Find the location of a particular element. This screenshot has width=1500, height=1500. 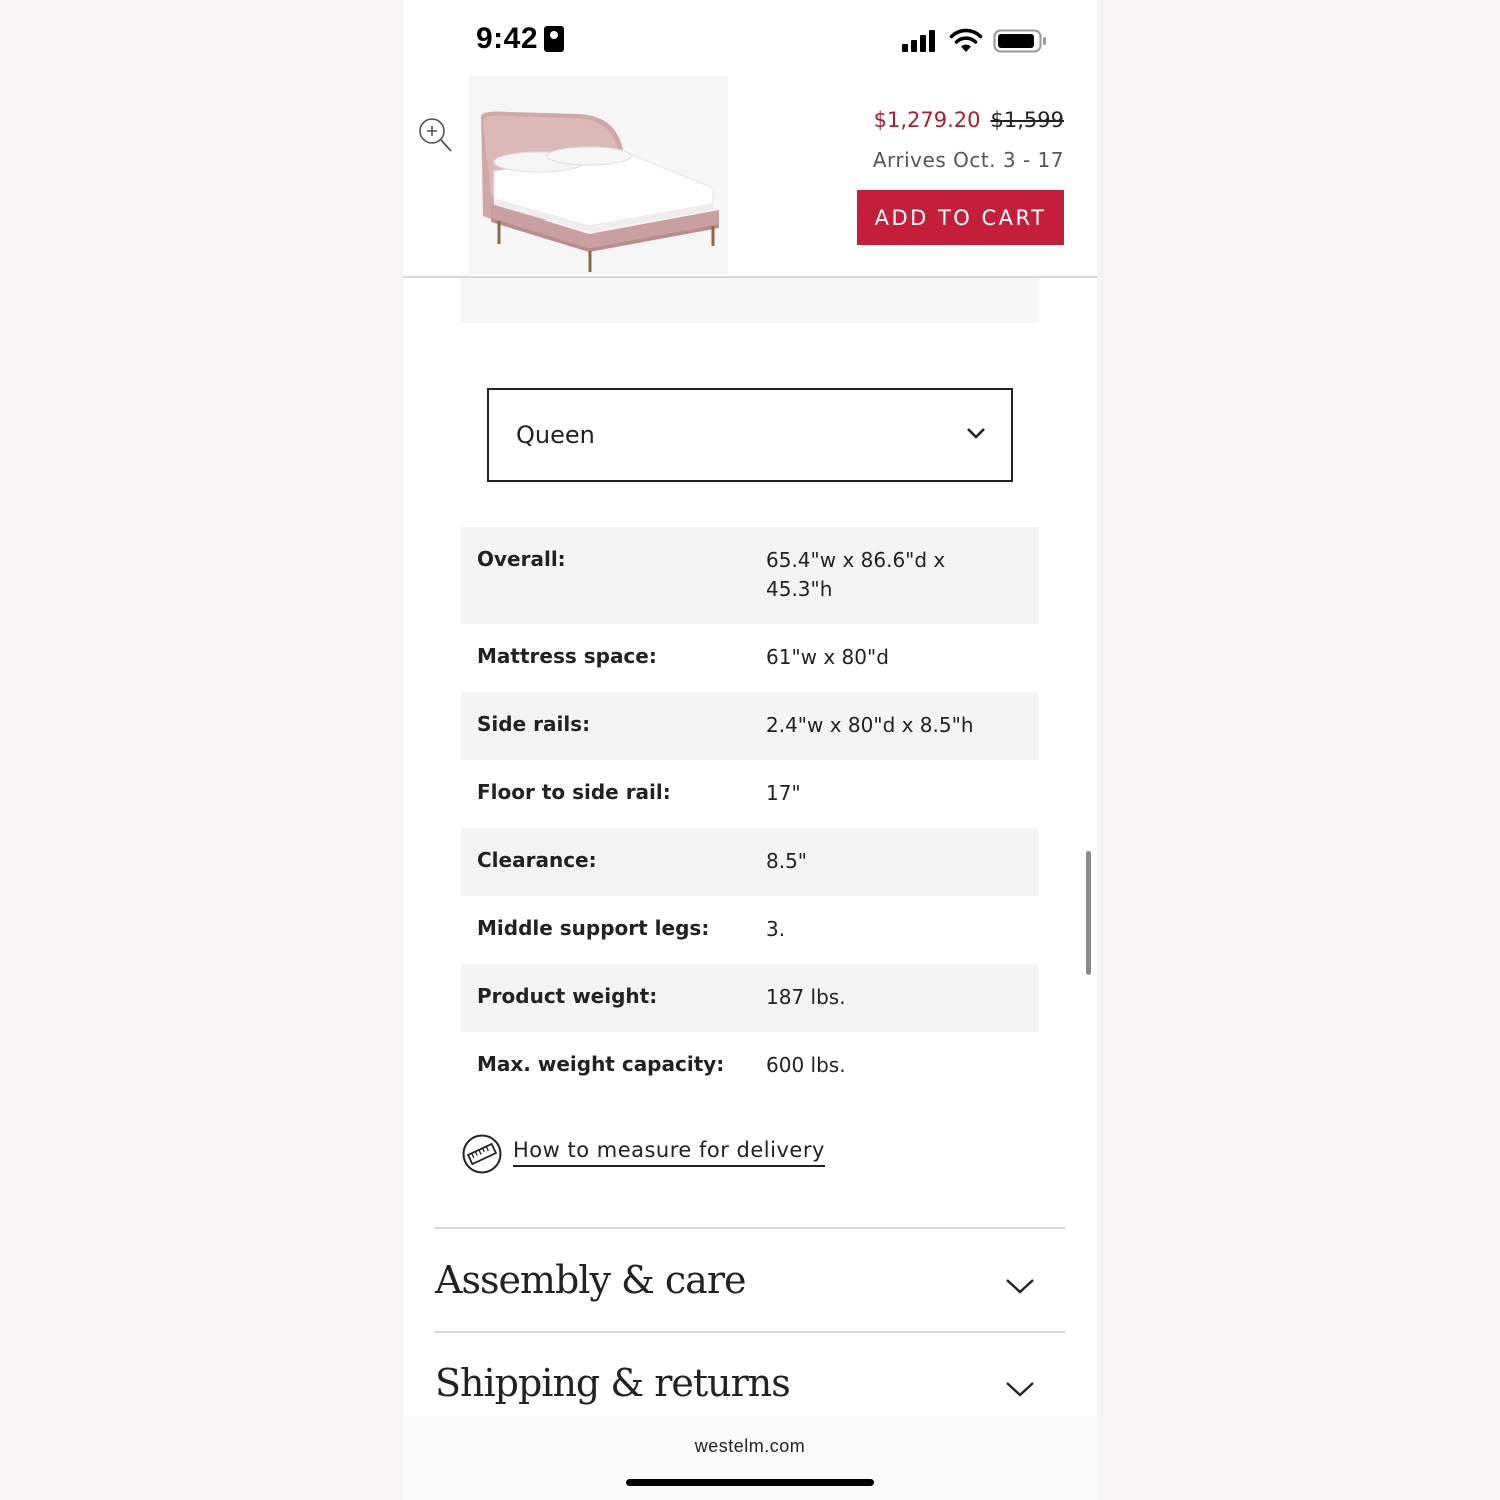

dimension-label: Side rails: is located at coordinates (534, 724).